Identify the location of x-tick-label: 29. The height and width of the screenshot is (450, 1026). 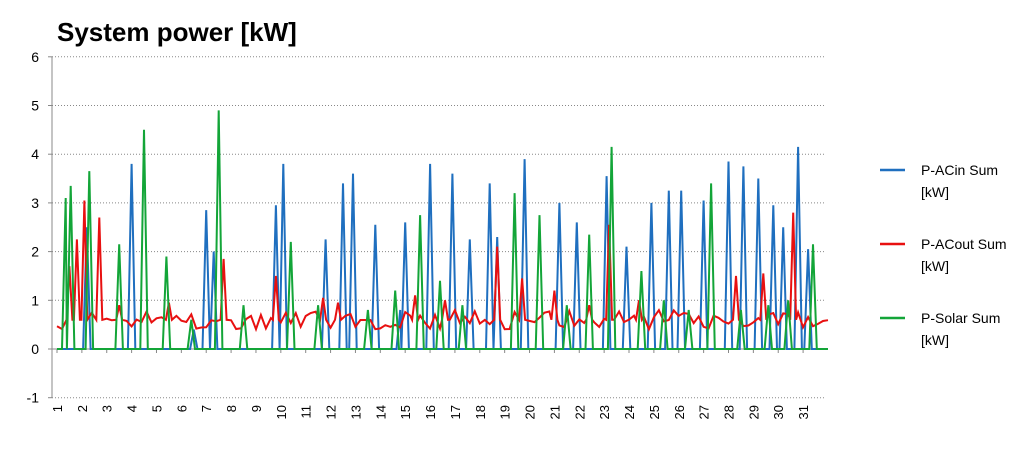
(753, 412).